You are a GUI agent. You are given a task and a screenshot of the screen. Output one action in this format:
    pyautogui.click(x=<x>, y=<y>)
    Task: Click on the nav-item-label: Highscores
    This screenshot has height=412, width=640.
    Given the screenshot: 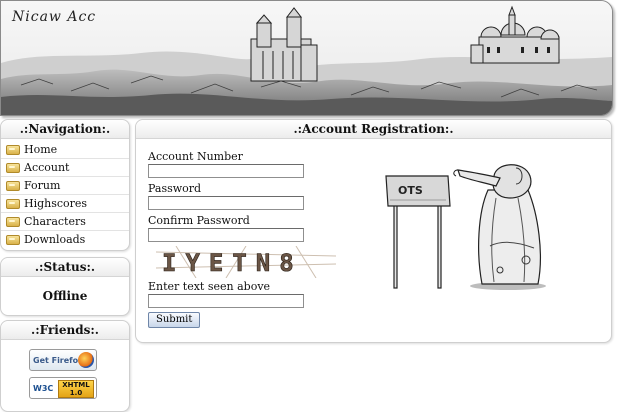 What is the action you would take?
    pyautogui.click(x=55, y=203)
    